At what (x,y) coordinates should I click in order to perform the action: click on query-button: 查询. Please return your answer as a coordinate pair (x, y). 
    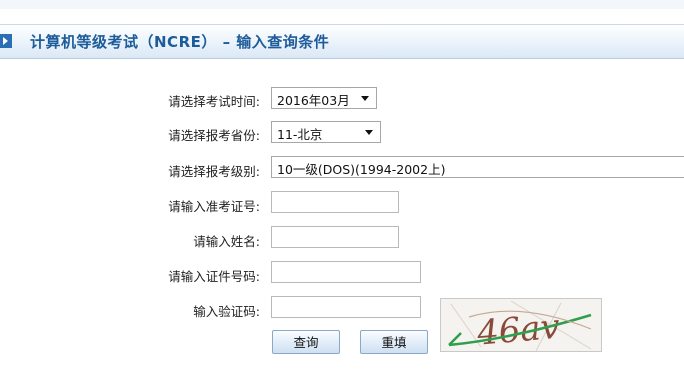
    Looking at the image, I should click on (306, 342).